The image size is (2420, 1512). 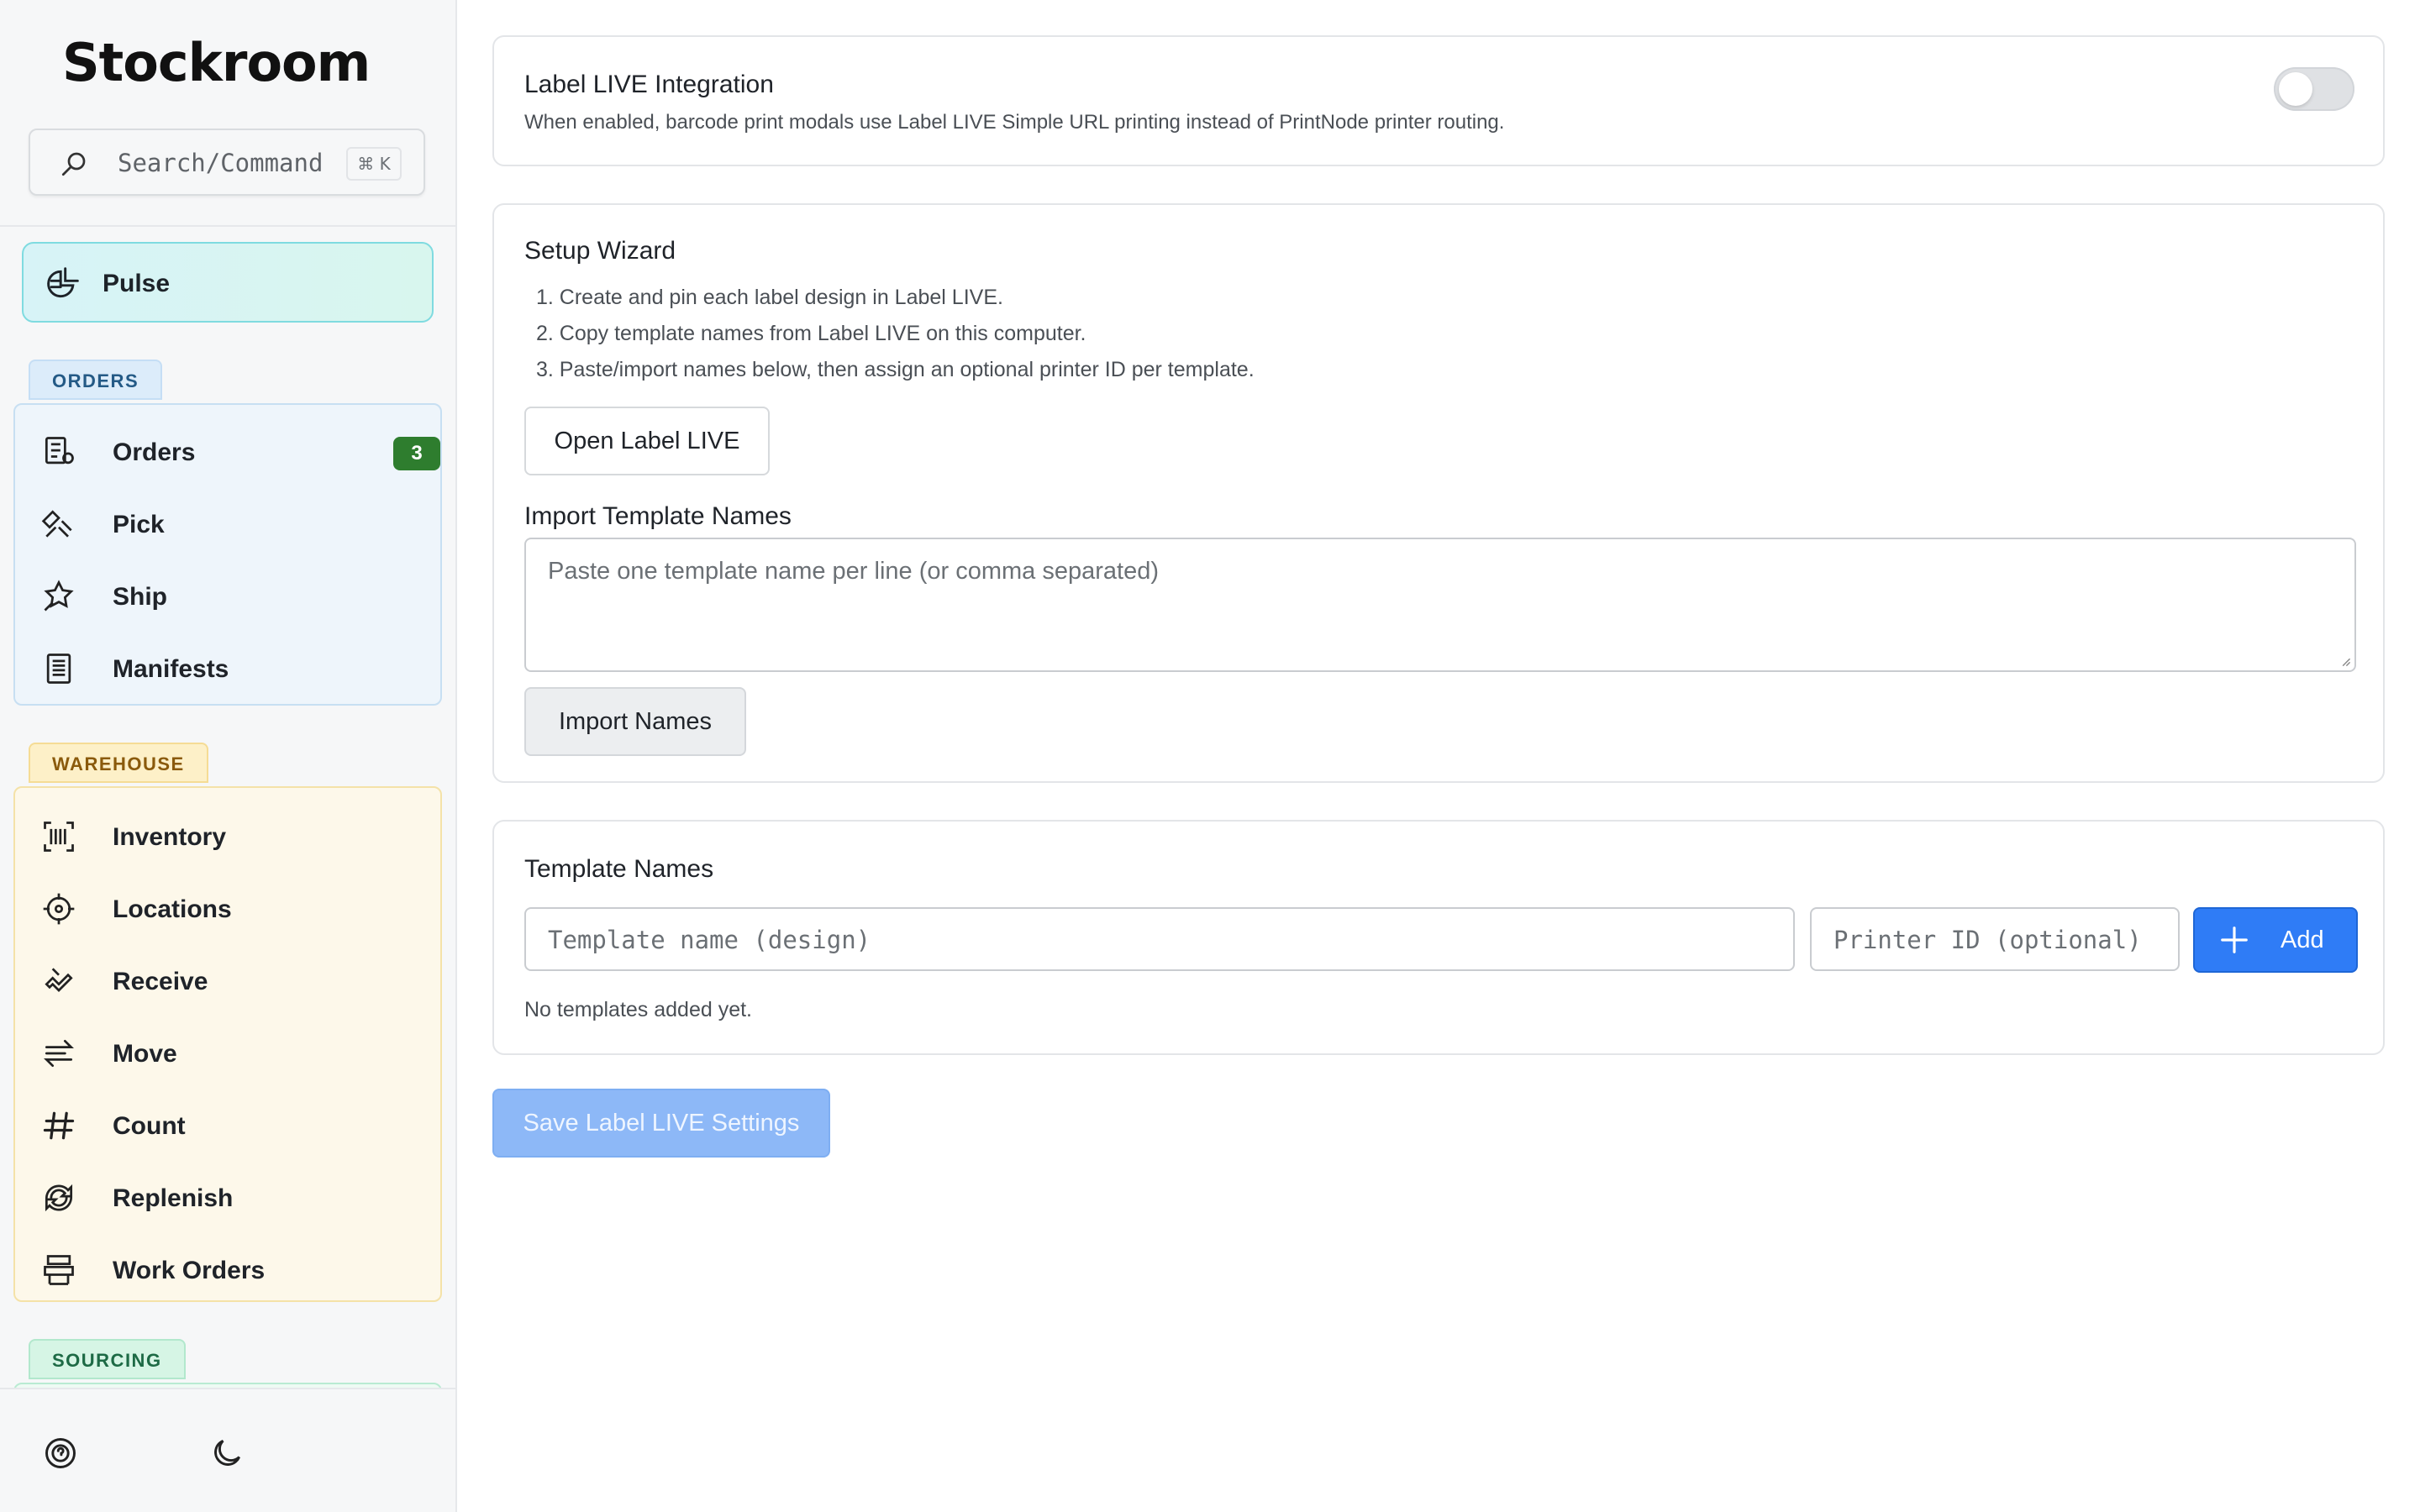 I want to click on integration-toggle, so click(x=2314, y=89).